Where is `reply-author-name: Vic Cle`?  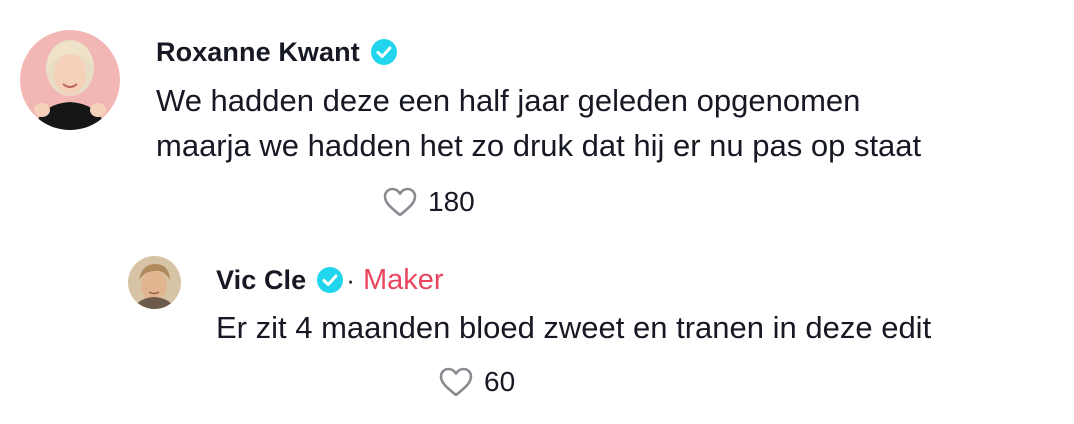
reply-author-name: Vic Cle is located at coordinates (261, 280).